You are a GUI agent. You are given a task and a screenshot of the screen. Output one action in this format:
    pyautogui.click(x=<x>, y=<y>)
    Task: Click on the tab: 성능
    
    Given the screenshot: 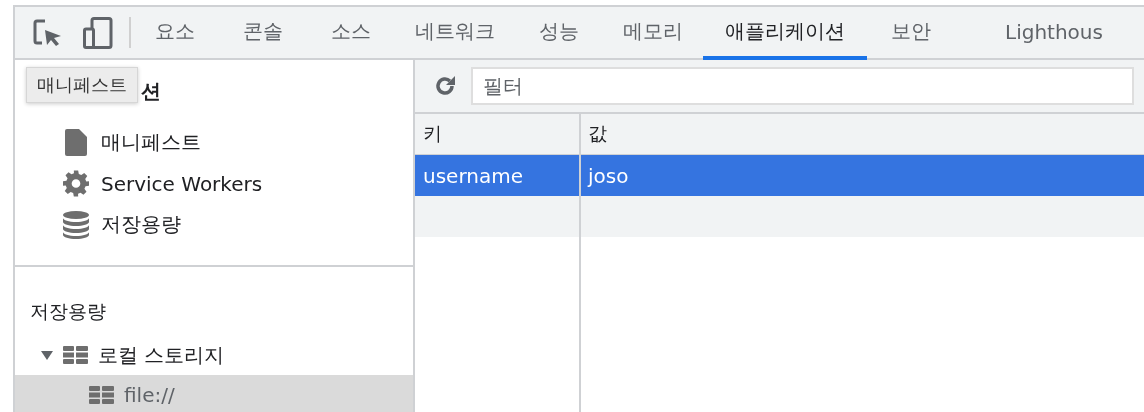 What is the action you would take?
    pyautogui.click(x=559, y=33)
    